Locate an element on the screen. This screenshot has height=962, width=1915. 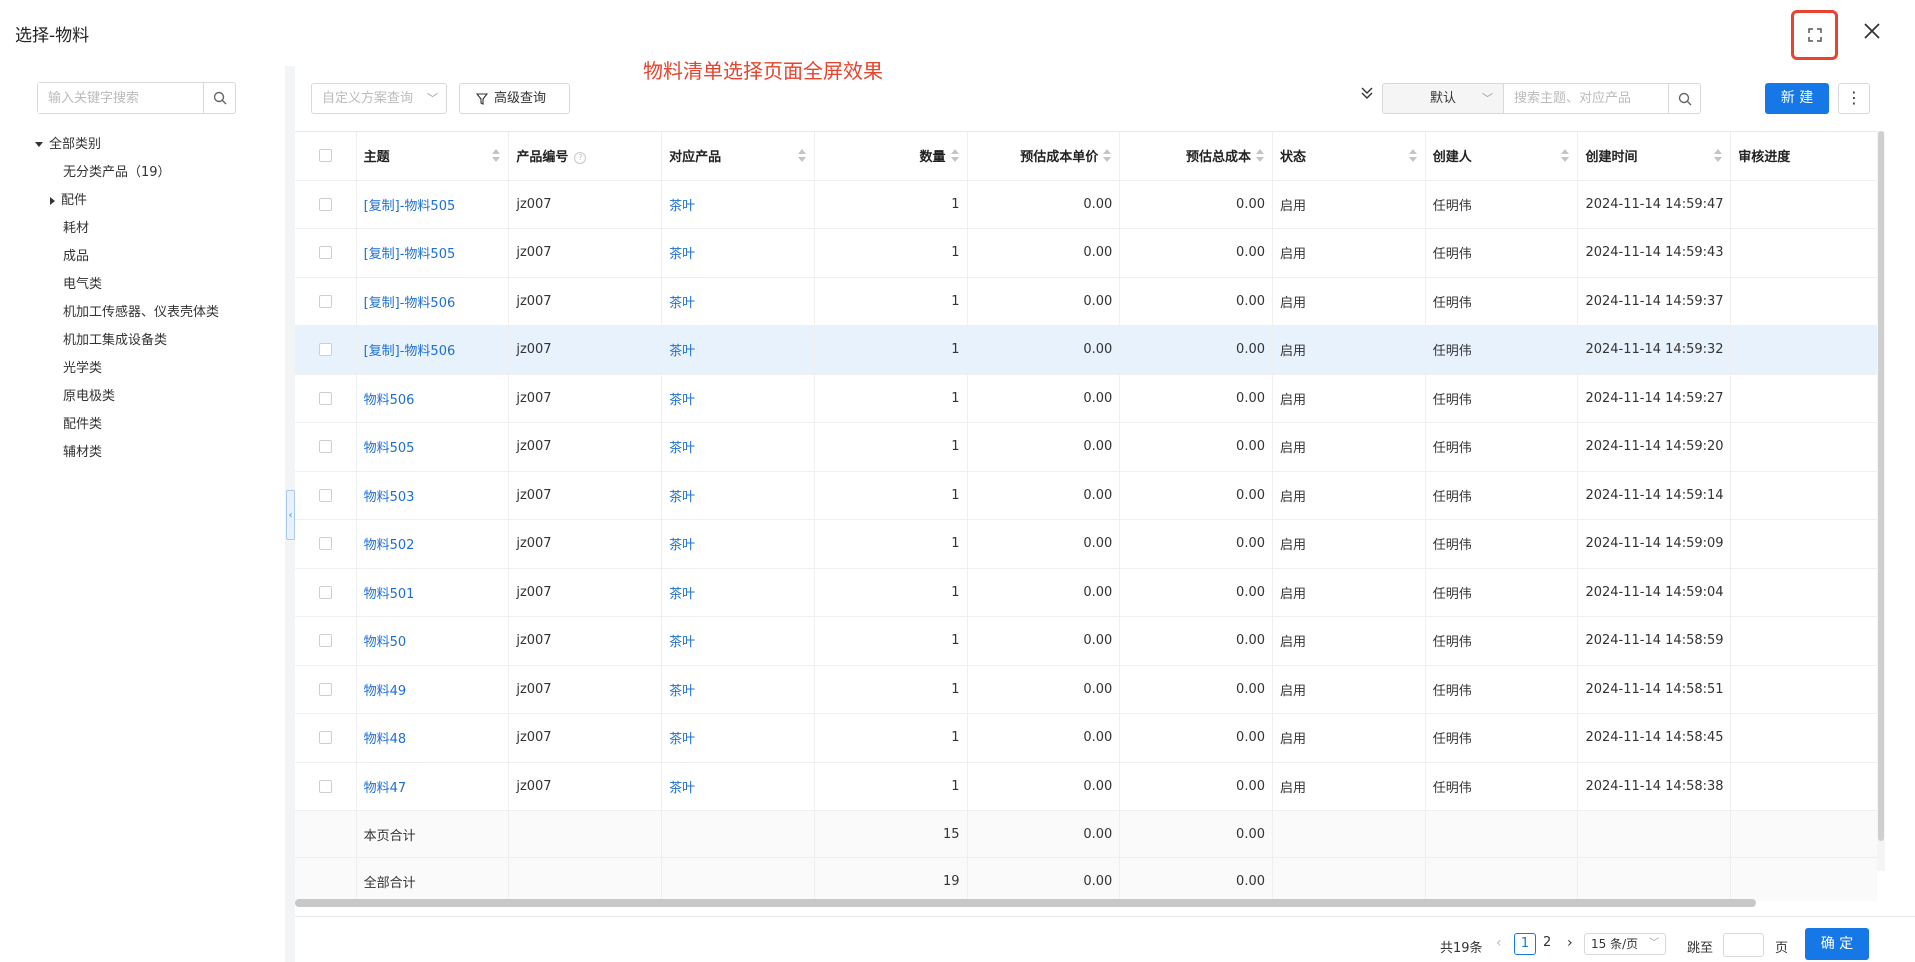
page-2-button: 2 is located at coordinates (1547, 942).